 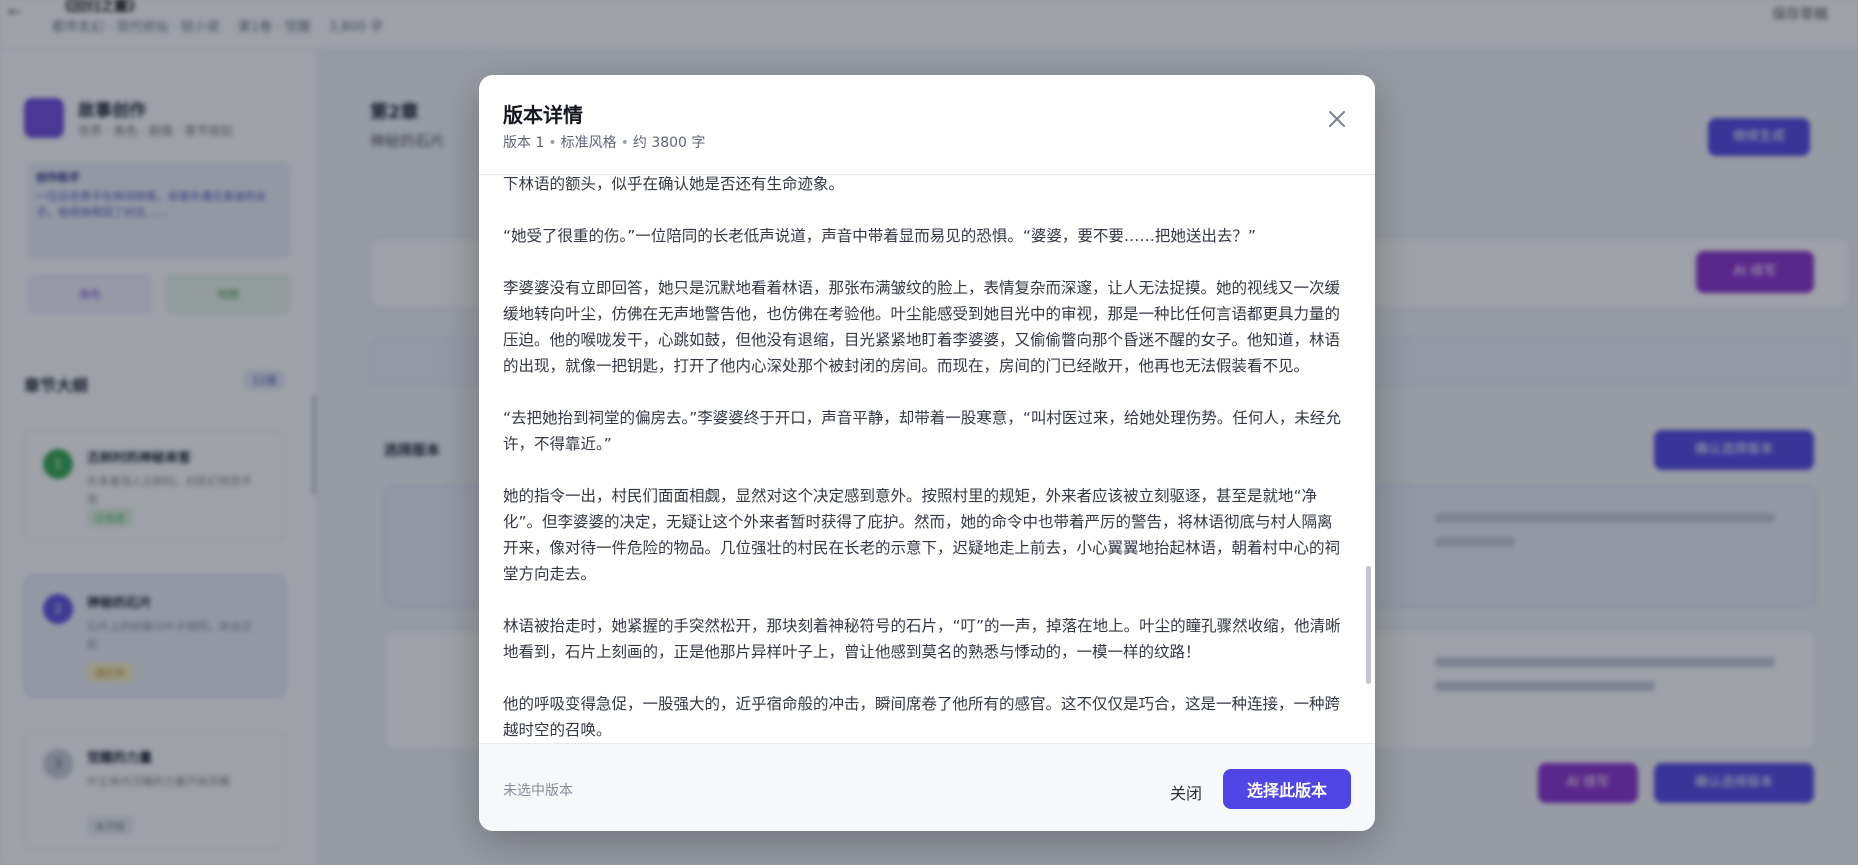 I want to click on close-button: 关闭, so click(x=1186, y=792).